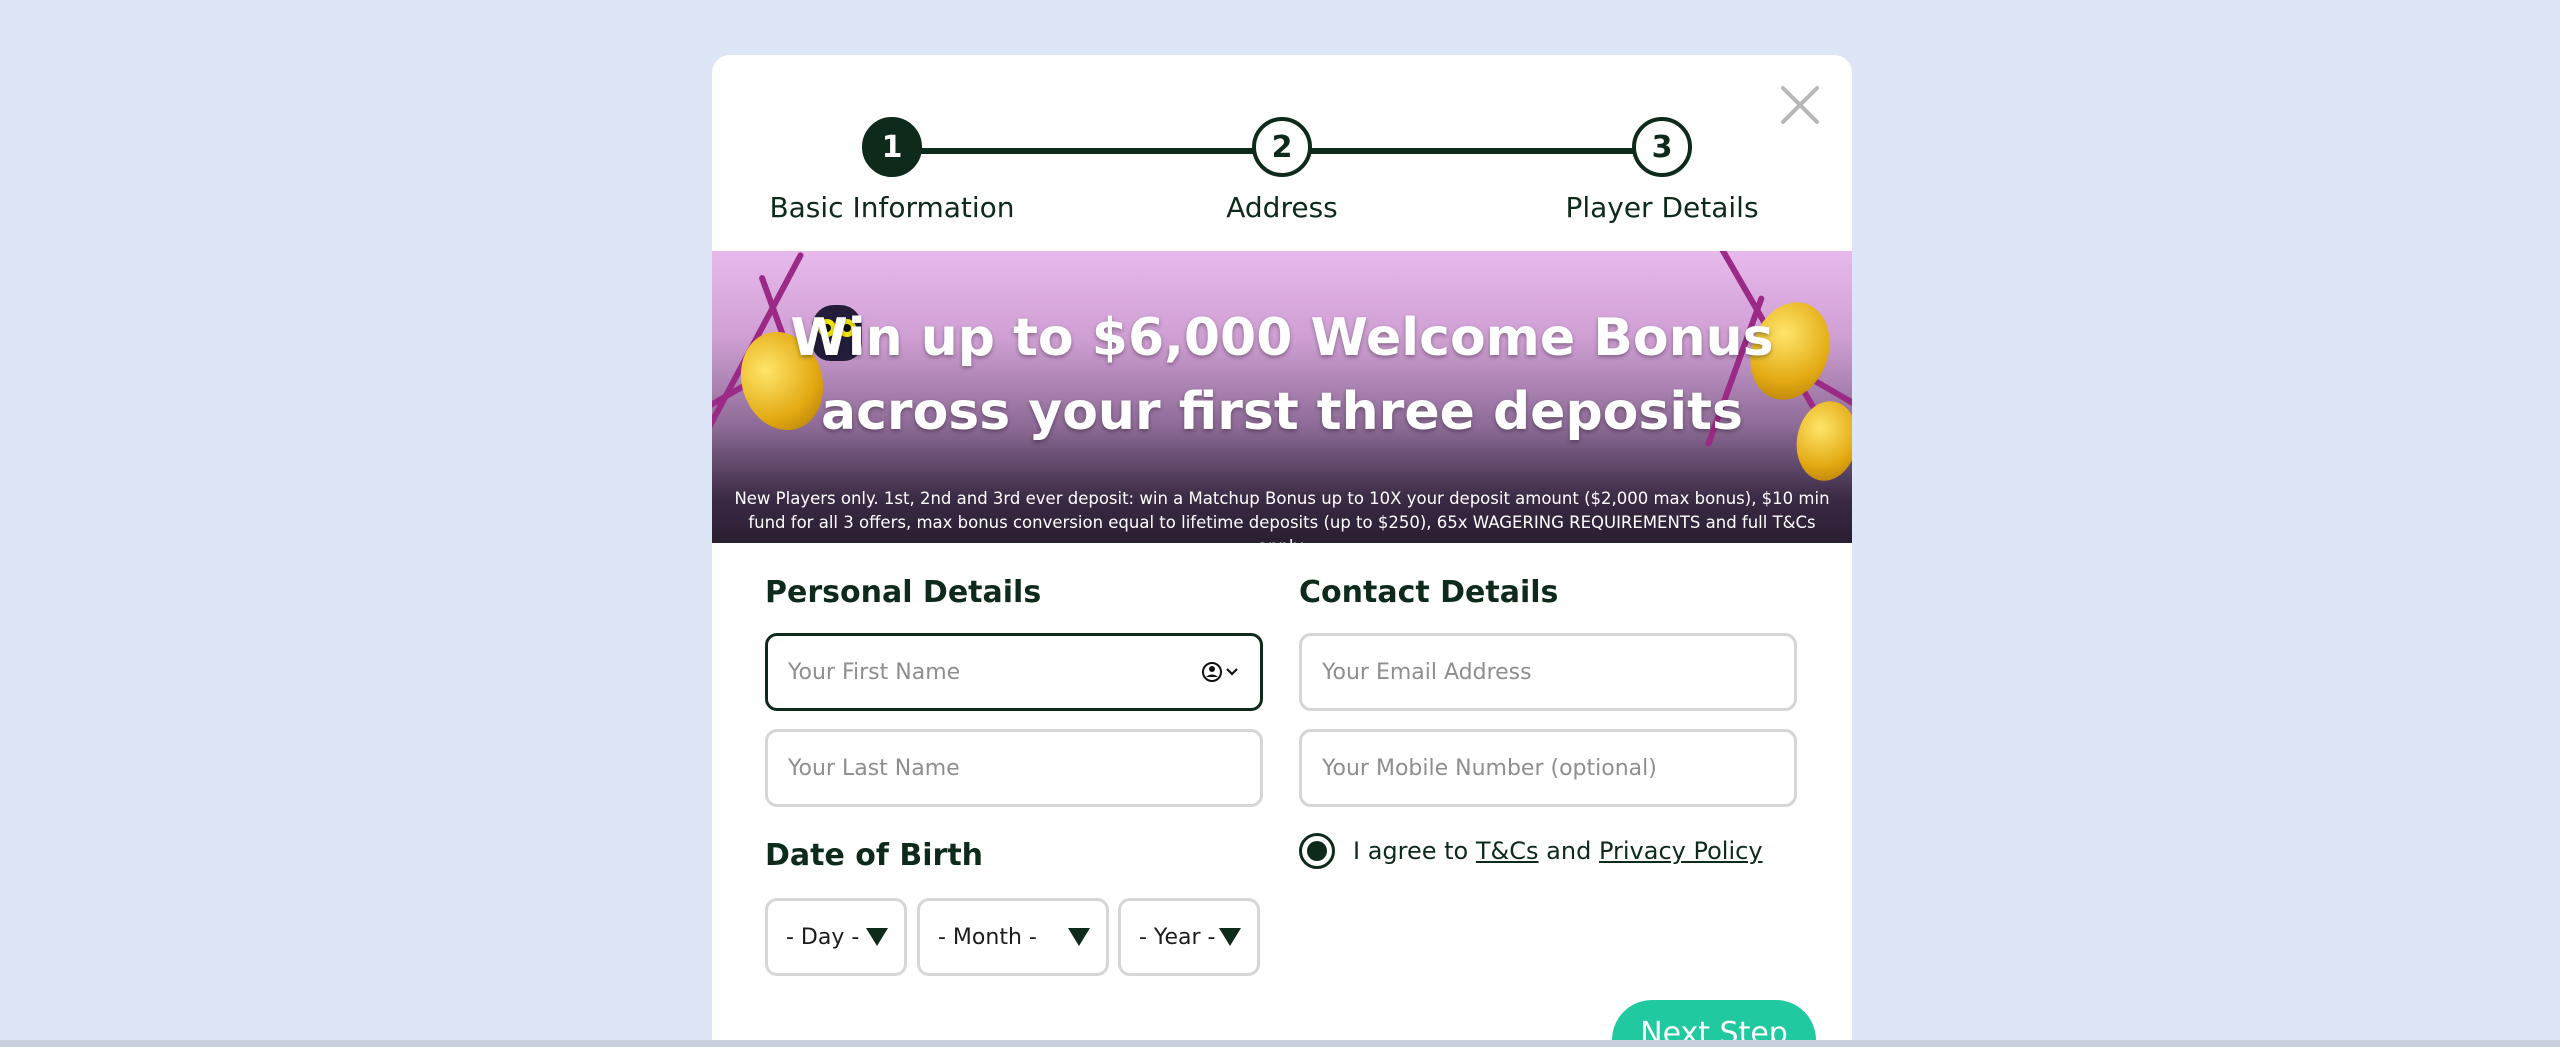 The width and height of the screenshot is (2560, 1047). I want to click on brand-logo, so click(1280, 8).